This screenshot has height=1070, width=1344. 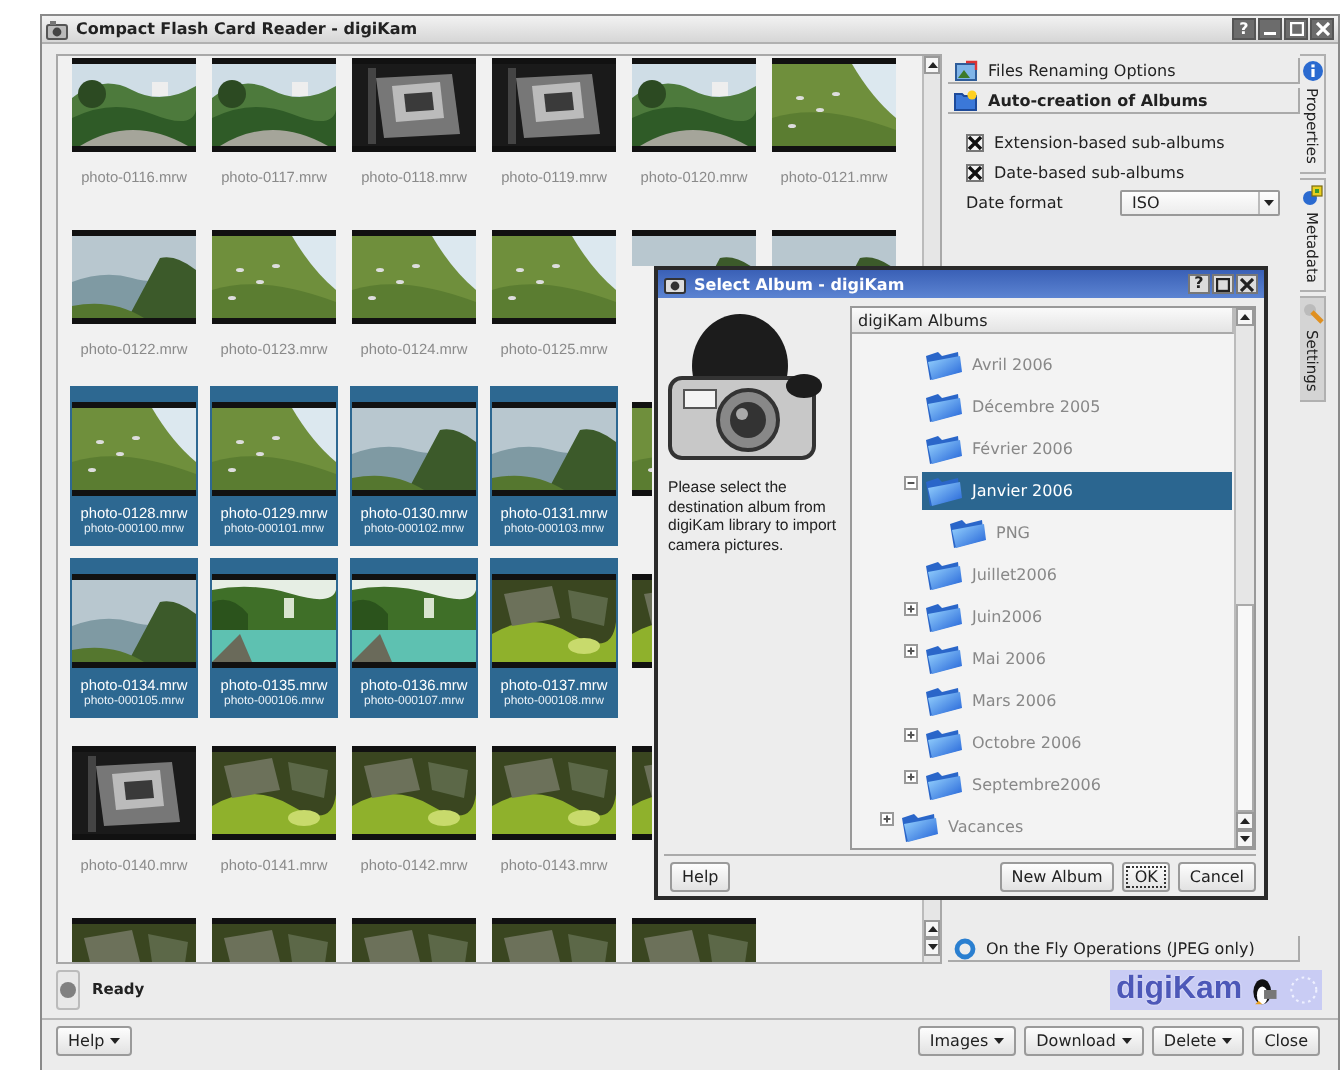 I want to click on tags-icon, so click(x=1312, y=194).